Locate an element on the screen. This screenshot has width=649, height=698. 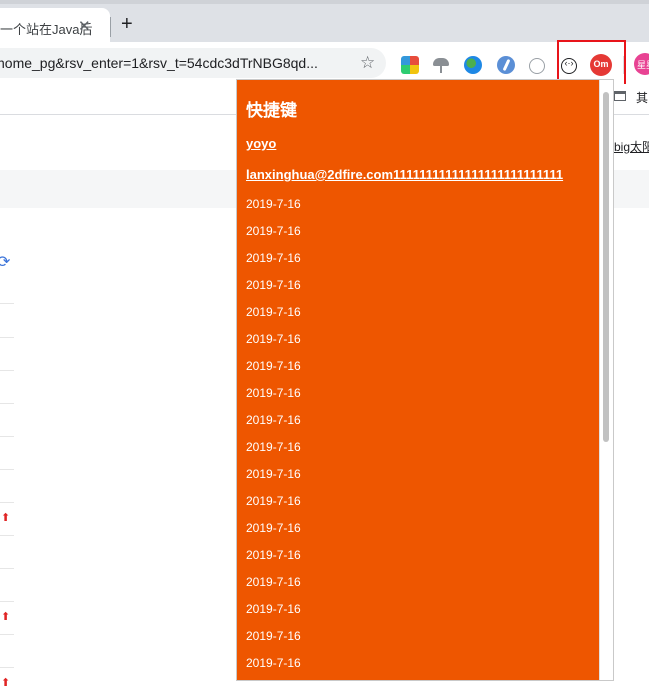
bookmark-folder-label: 其 is located at coordinates (642, 97).